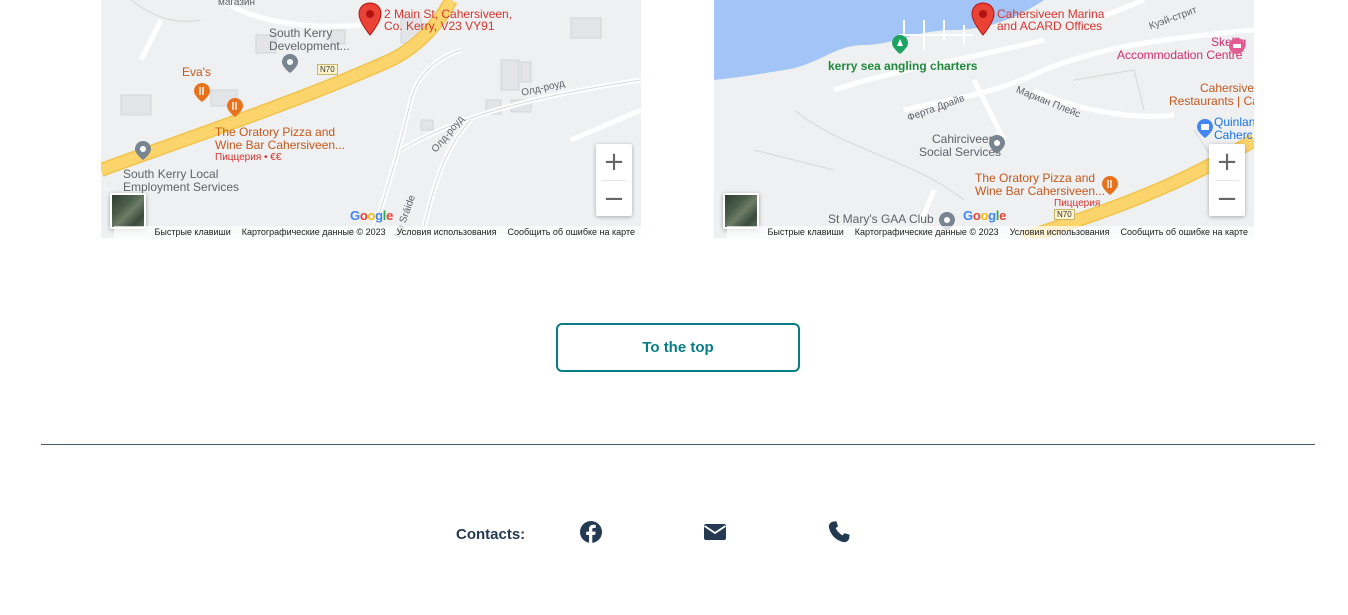 The image size is (1348, 615). What do you see at coordinates (237, 4) in the screenshot?
I see `map-label: магазин` at bounding box center [237, 4].